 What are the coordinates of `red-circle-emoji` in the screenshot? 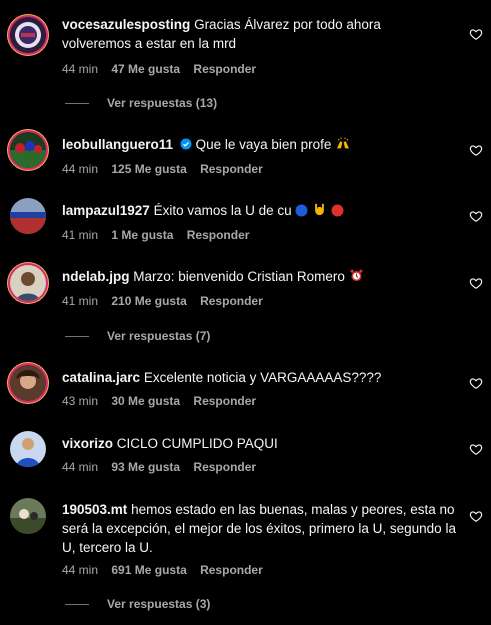 It's located at (337, 212).